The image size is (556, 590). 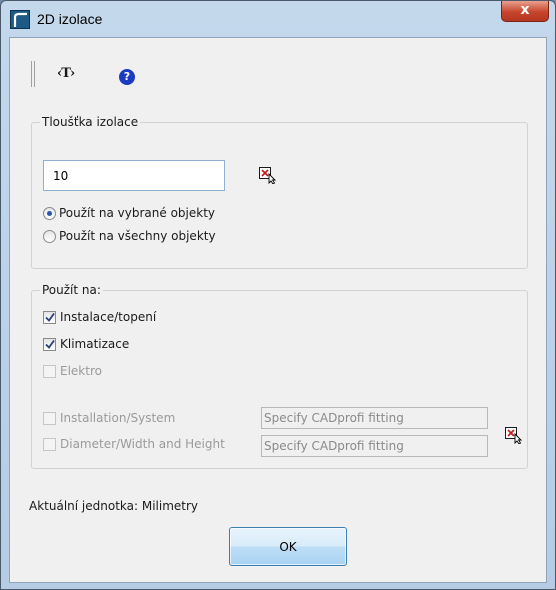 I want to click on diameter-width-height-fitting-field, so click(x=374, y=446).